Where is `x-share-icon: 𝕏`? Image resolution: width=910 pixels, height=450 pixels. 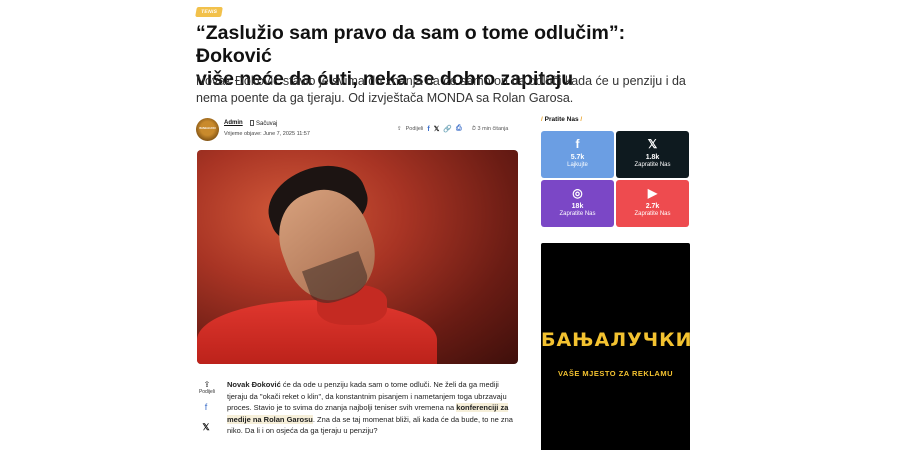
x-share-icon: 𝕏 is located at coordinates (437, 129).